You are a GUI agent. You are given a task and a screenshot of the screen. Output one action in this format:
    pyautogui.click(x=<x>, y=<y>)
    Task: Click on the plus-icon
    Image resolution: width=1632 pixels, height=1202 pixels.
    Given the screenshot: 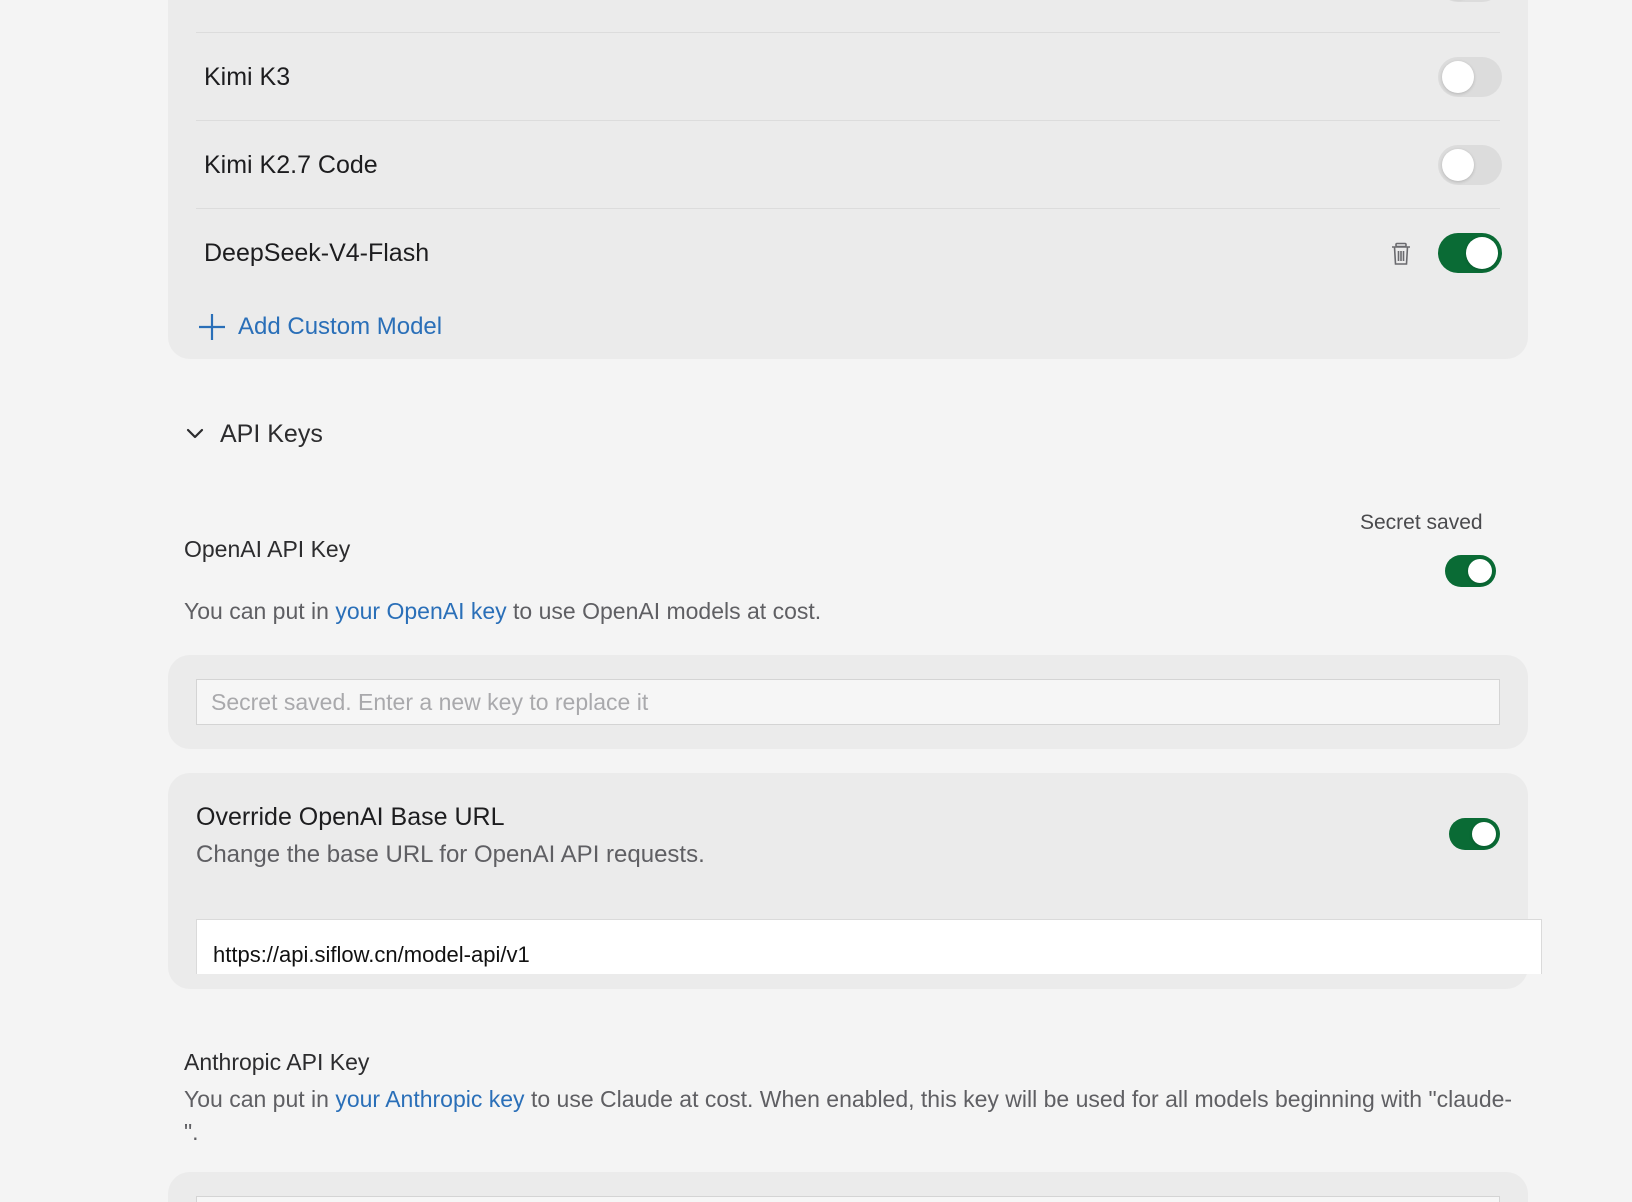 What is the action you would take?
    pyautogui.click(x=212, y=327)
    